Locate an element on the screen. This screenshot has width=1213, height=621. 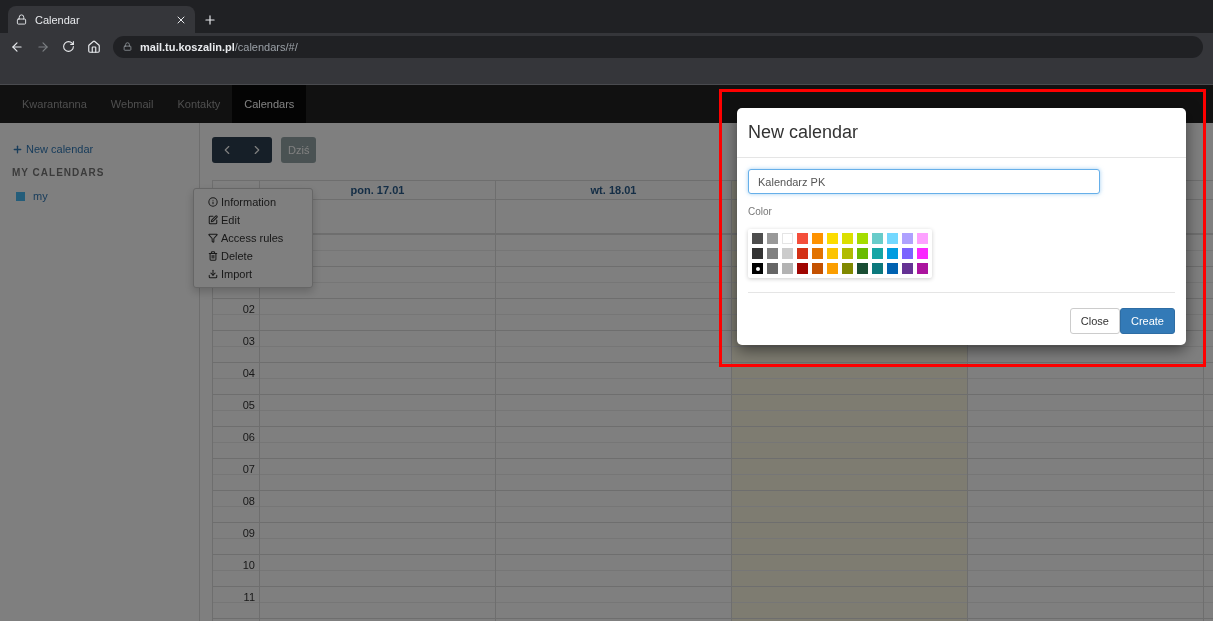
new-tab-icon is located at coordinates (210, 20).